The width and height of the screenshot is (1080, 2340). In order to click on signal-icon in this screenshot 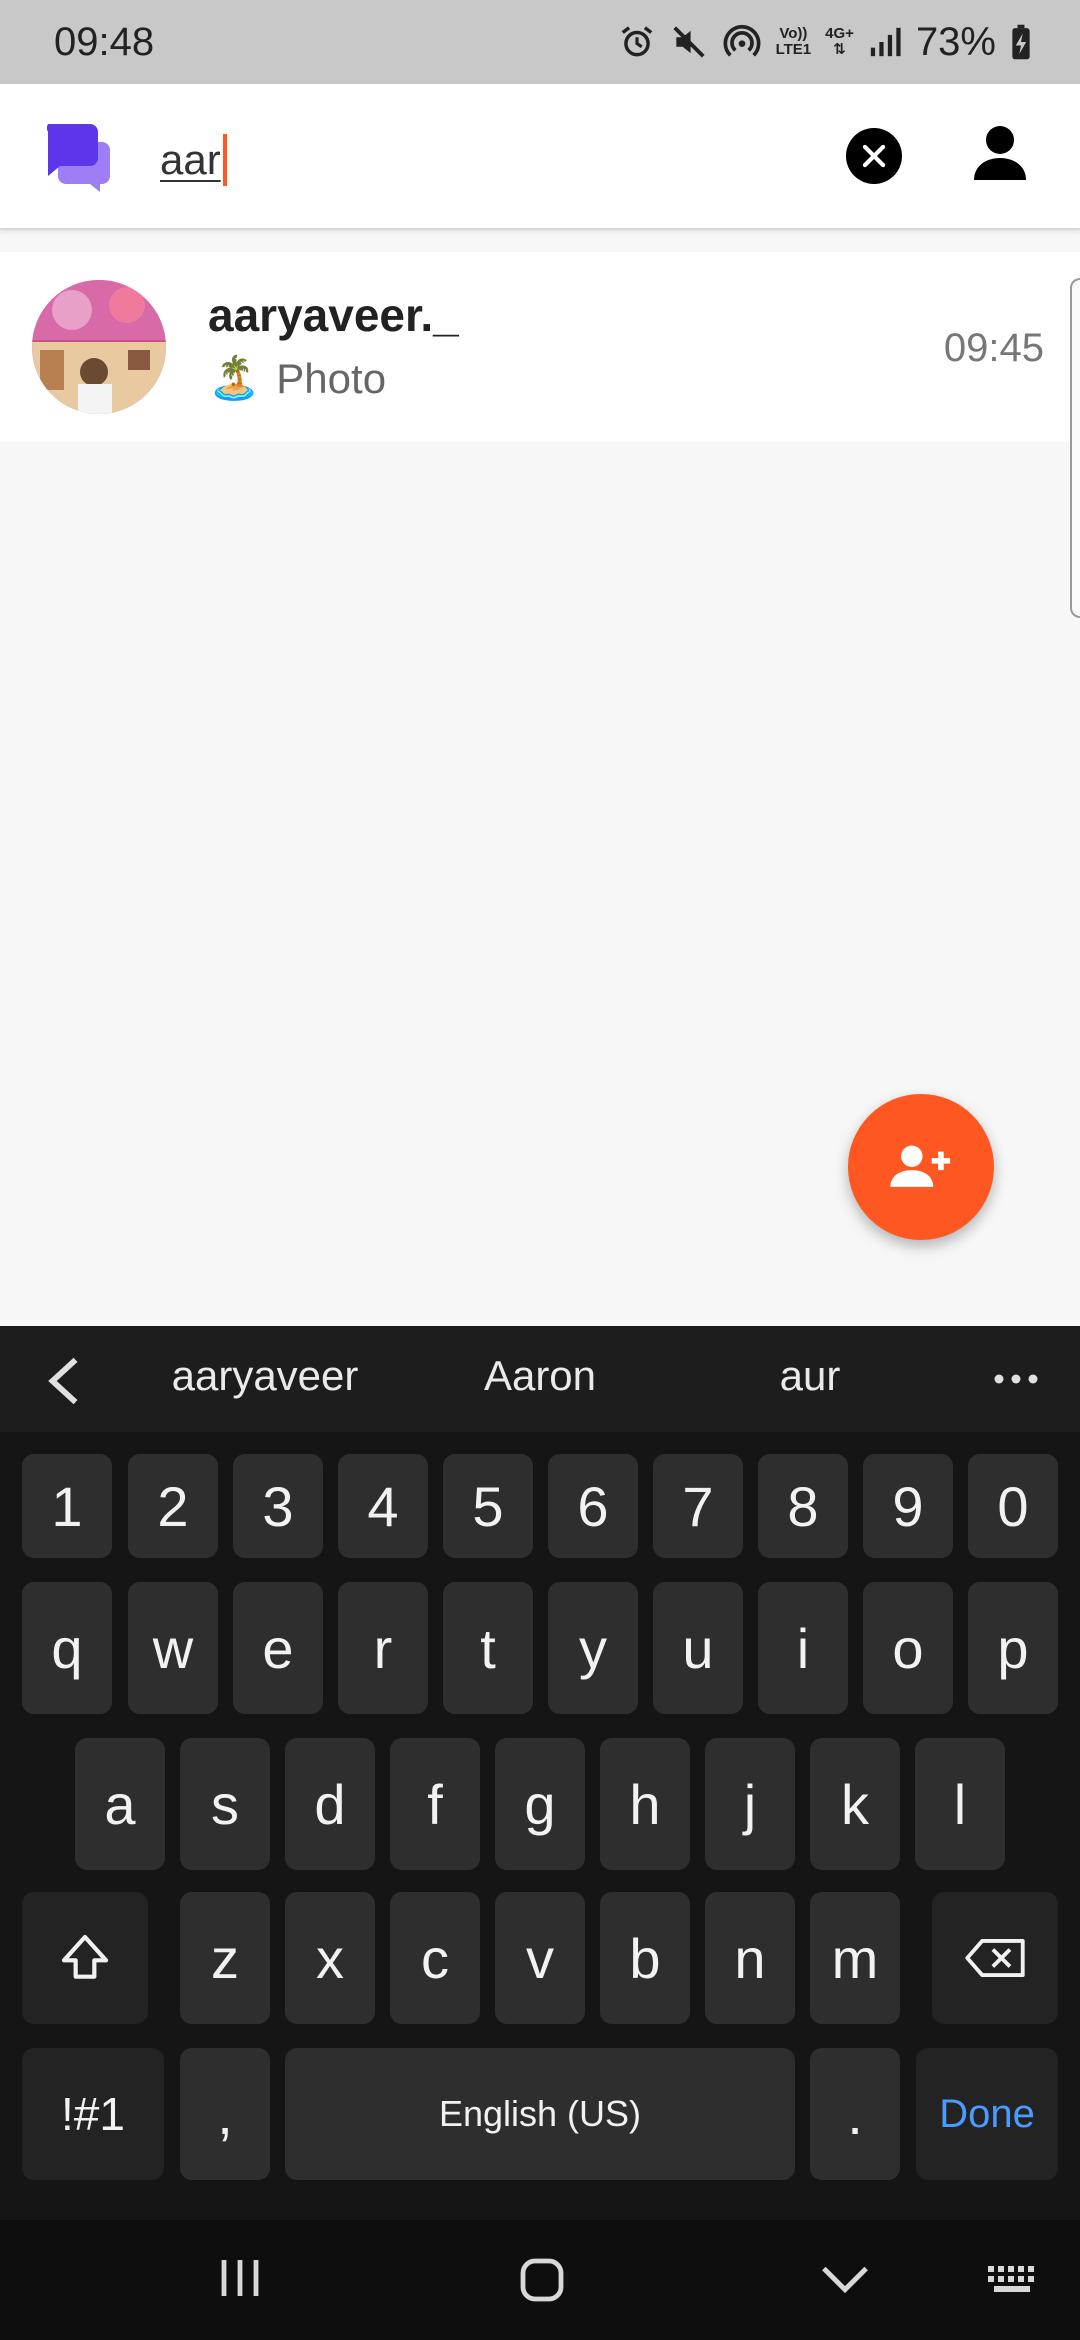, I will do `click(885, 42)`.